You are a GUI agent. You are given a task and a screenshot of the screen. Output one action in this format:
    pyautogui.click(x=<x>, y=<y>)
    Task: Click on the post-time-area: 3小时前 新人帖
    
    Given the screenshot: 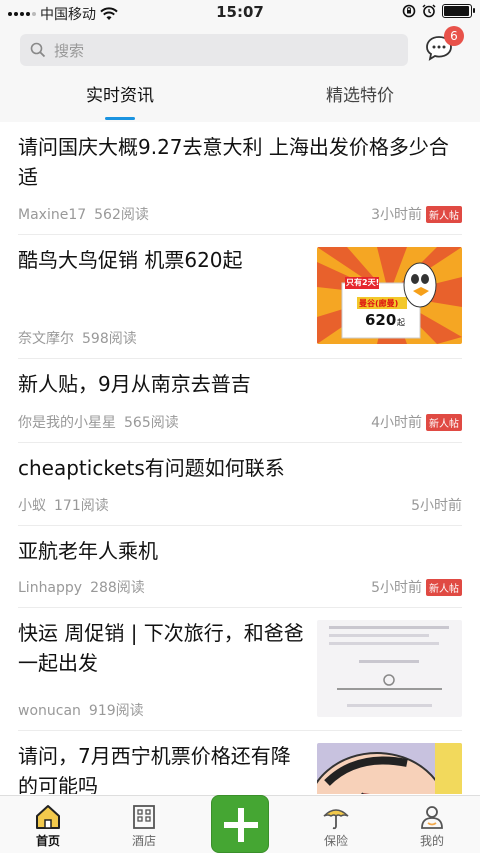 What is the action you would take?
    pyautogui.click(x=416, y=214)
    